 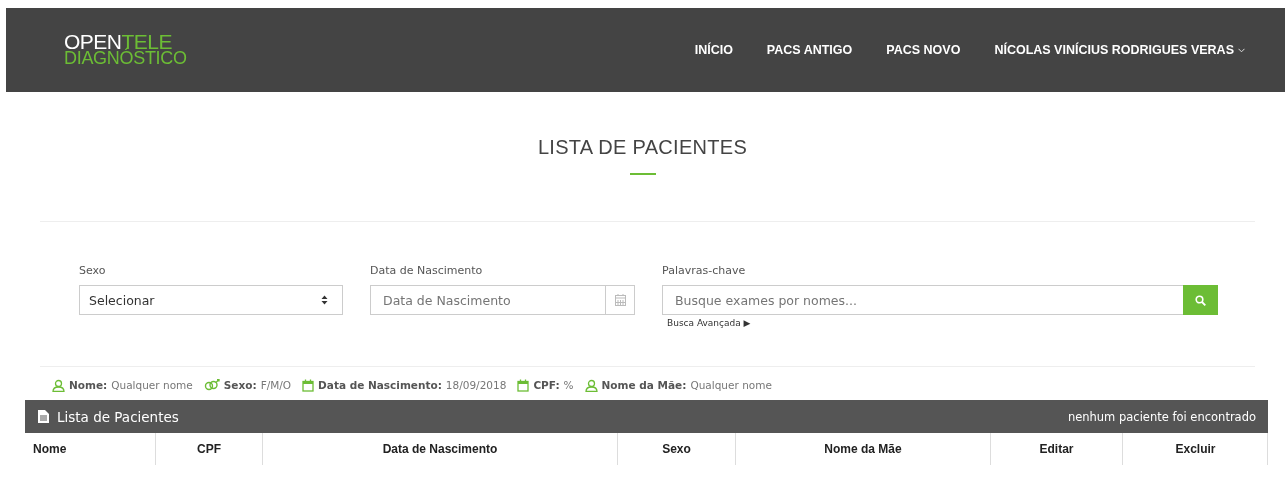 What do you see at coordinates (644, 385) in the screenshot?
I see `filter-label: Nome da Mãe:` at bounding box center [644, 385].